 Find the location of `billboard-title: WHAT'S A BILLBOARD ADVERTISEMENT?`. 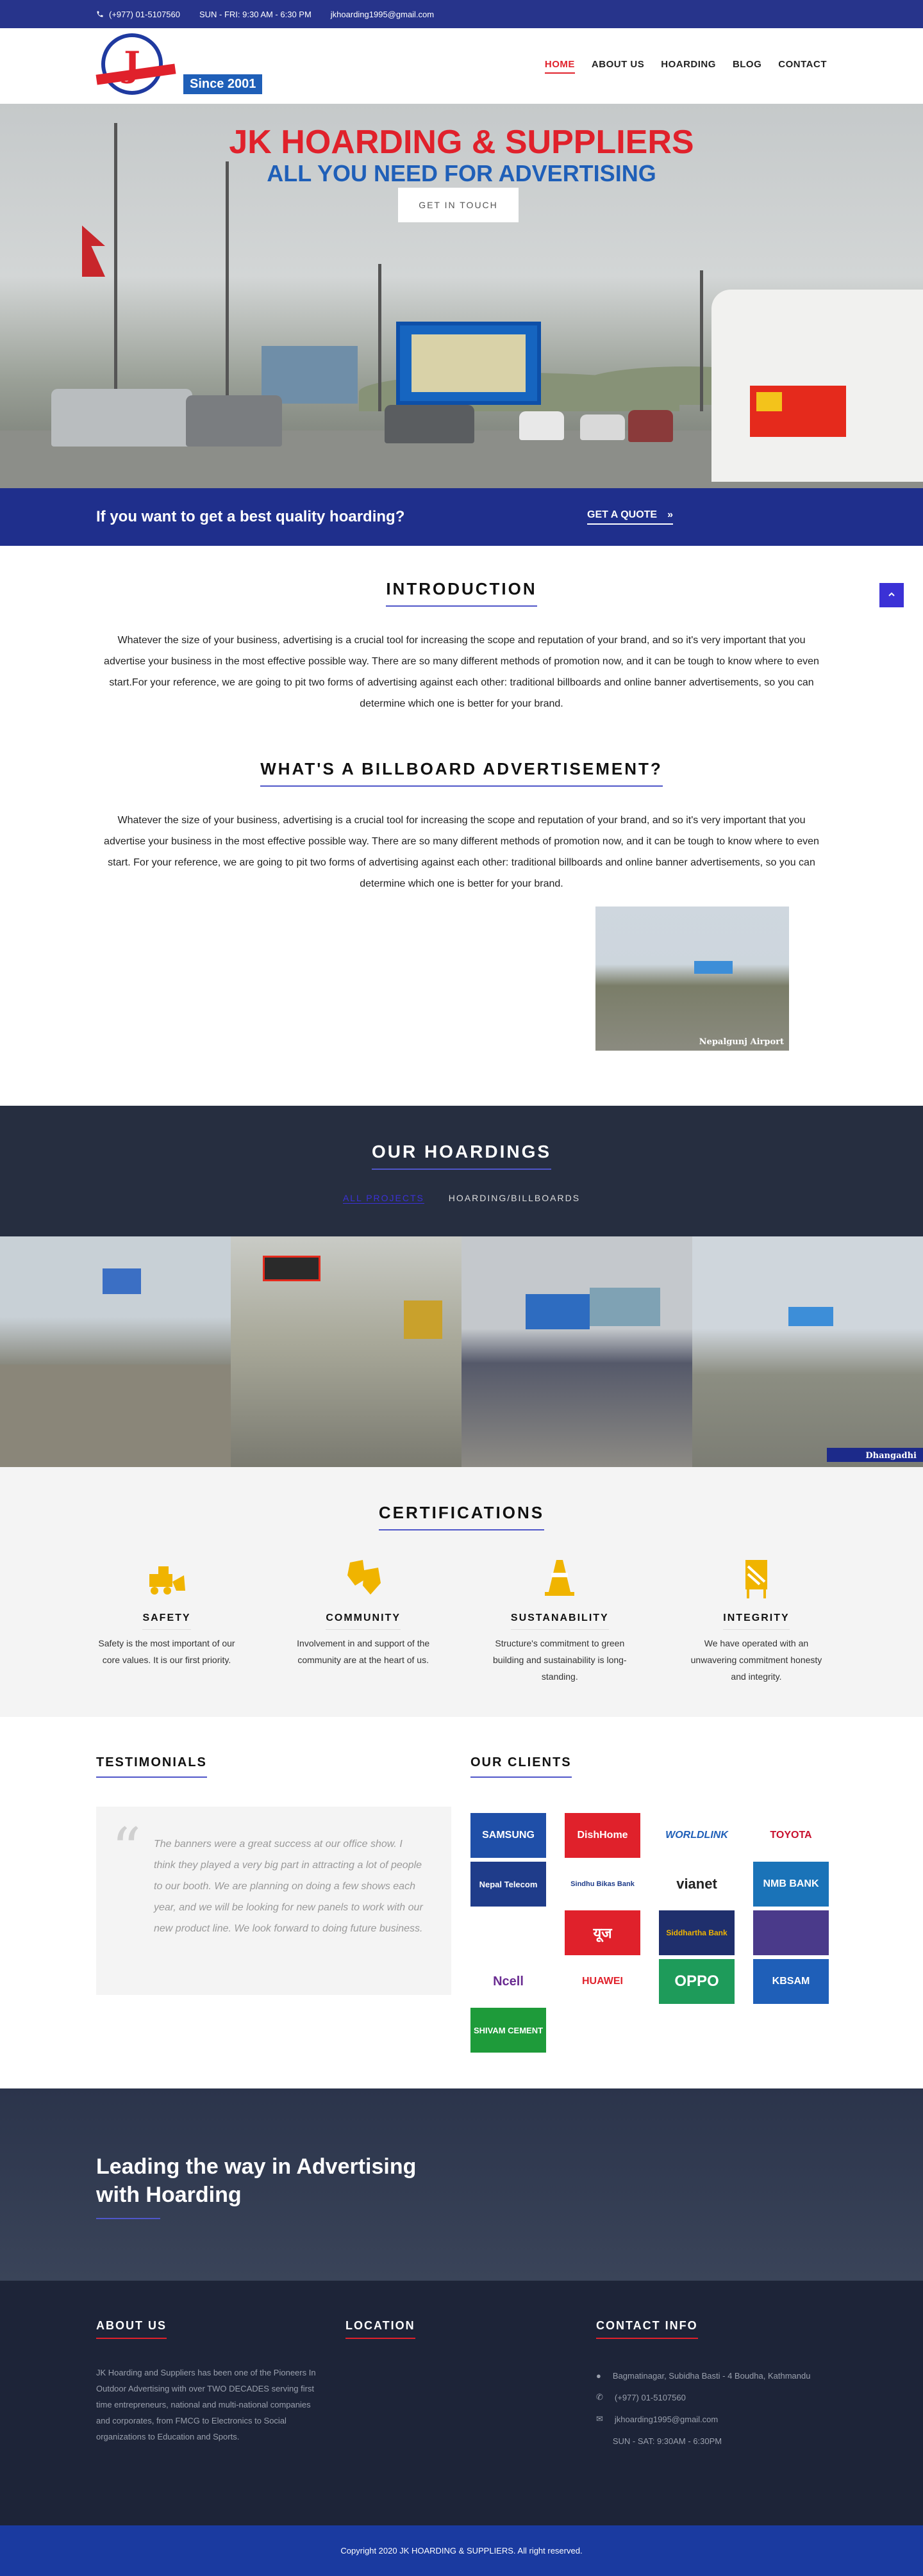

billboard-title: WHAT'S A BILLBOARD ADVERTISEMENT? is located at coordinates (462, 773).